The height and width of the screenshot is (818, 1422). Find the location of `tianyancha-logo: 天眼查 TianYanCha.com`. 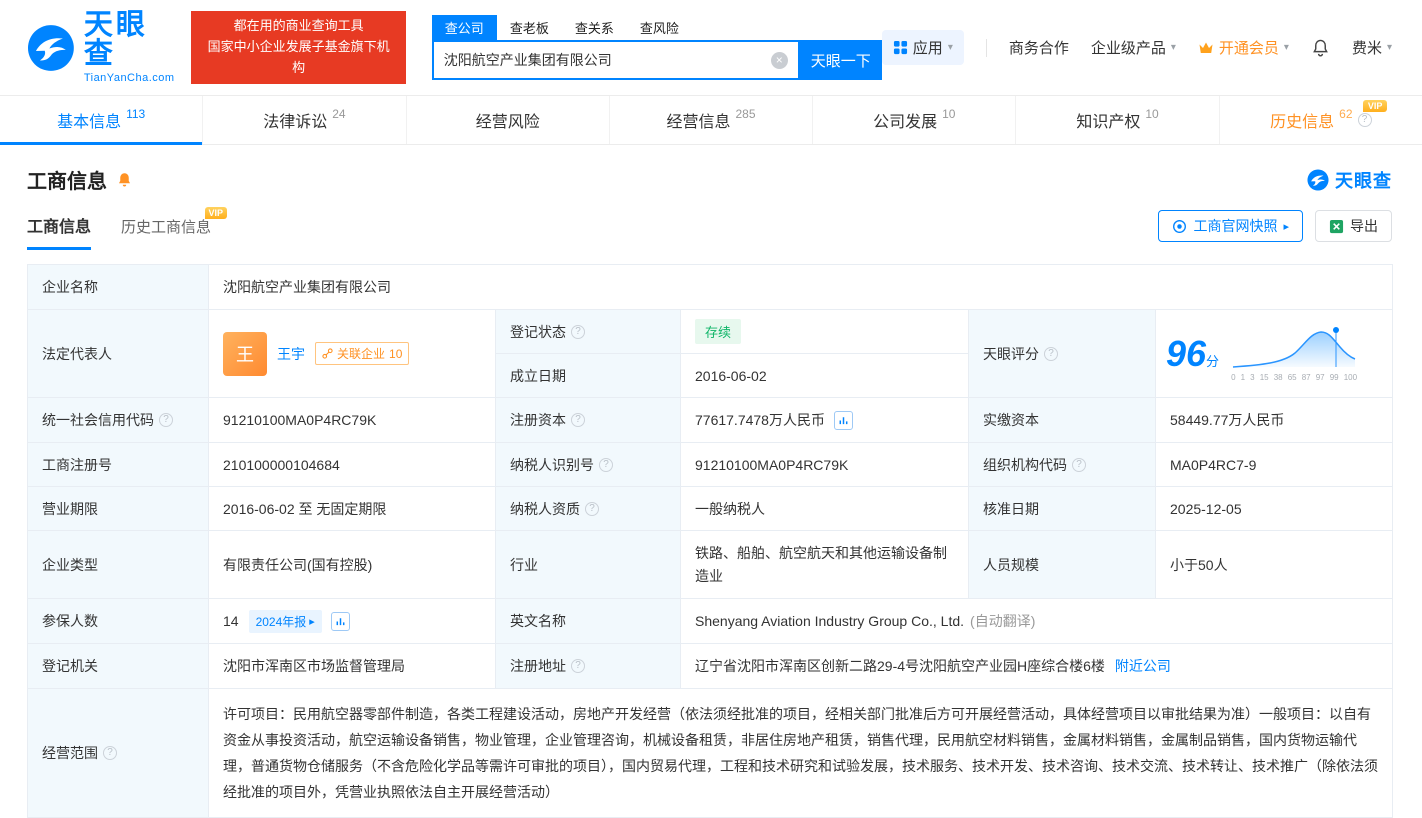

tianyancha-logo: 天眼查 TianYanCha.com is located at coordinates (103, 47).